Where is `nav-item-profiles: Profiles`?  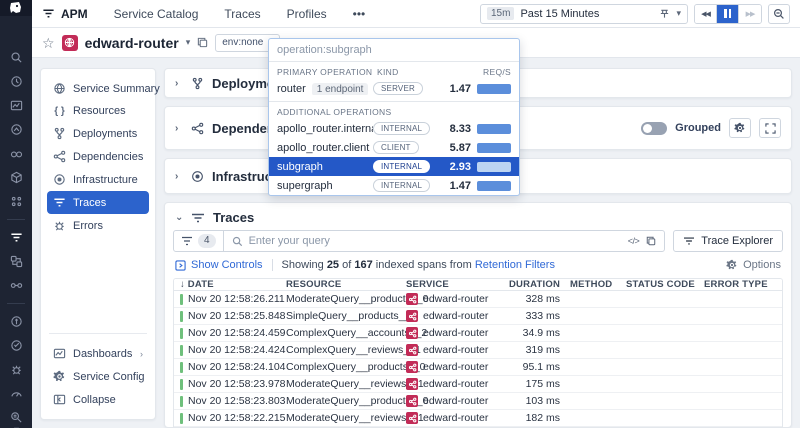
nav-item-profiles: Profiles is located at coordinates (307, 14).